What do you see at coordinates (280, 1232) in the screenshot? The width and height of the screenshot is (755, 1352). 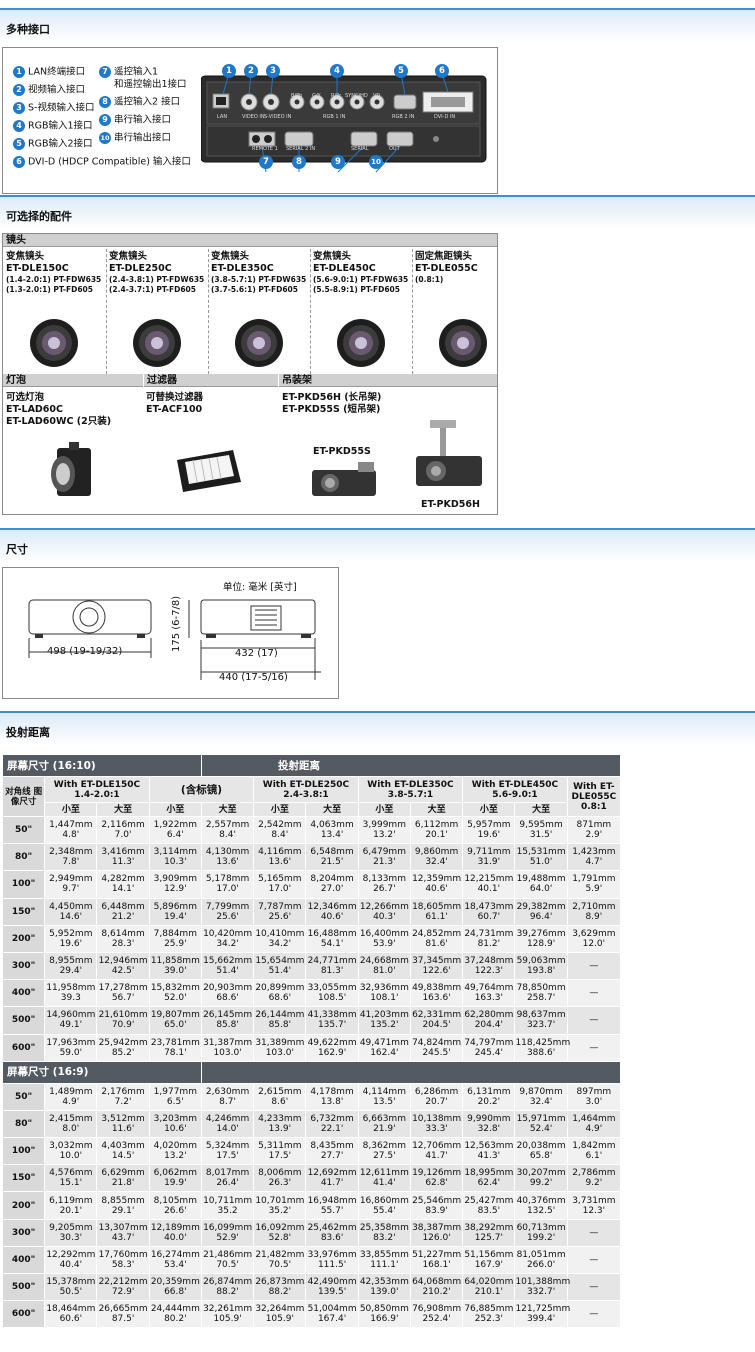 I see `throw-distance-cell: 16,092mm 52.8'` at bounding box center [280, 1232].